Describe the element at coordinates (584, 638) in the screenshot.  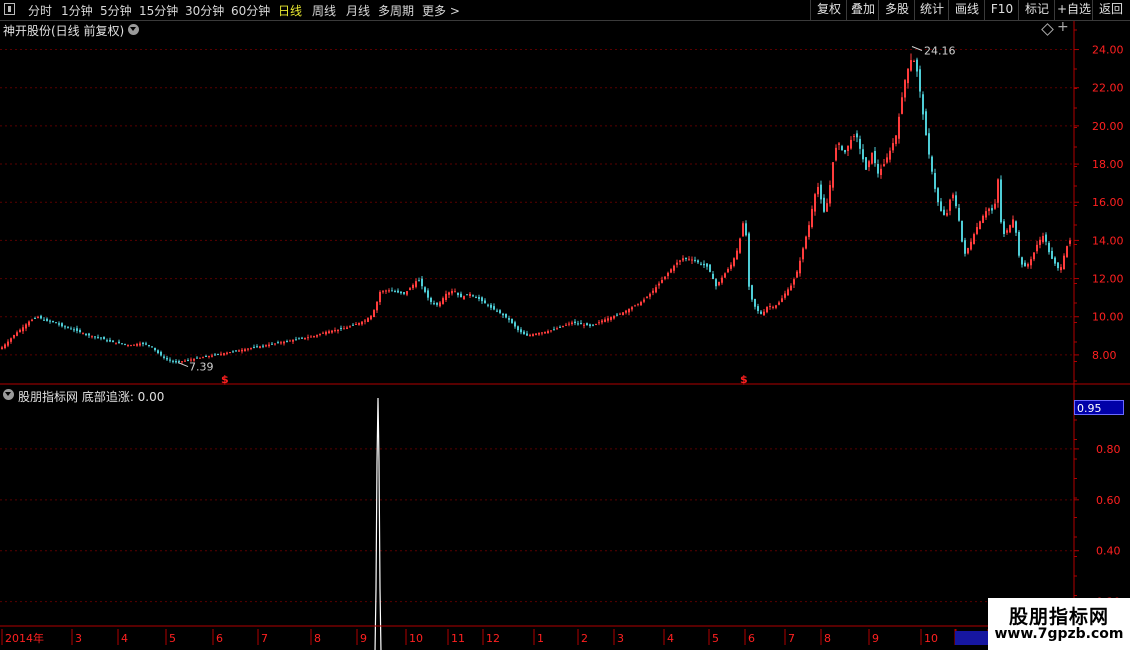
I see `x-tick-label: 2` at that location.